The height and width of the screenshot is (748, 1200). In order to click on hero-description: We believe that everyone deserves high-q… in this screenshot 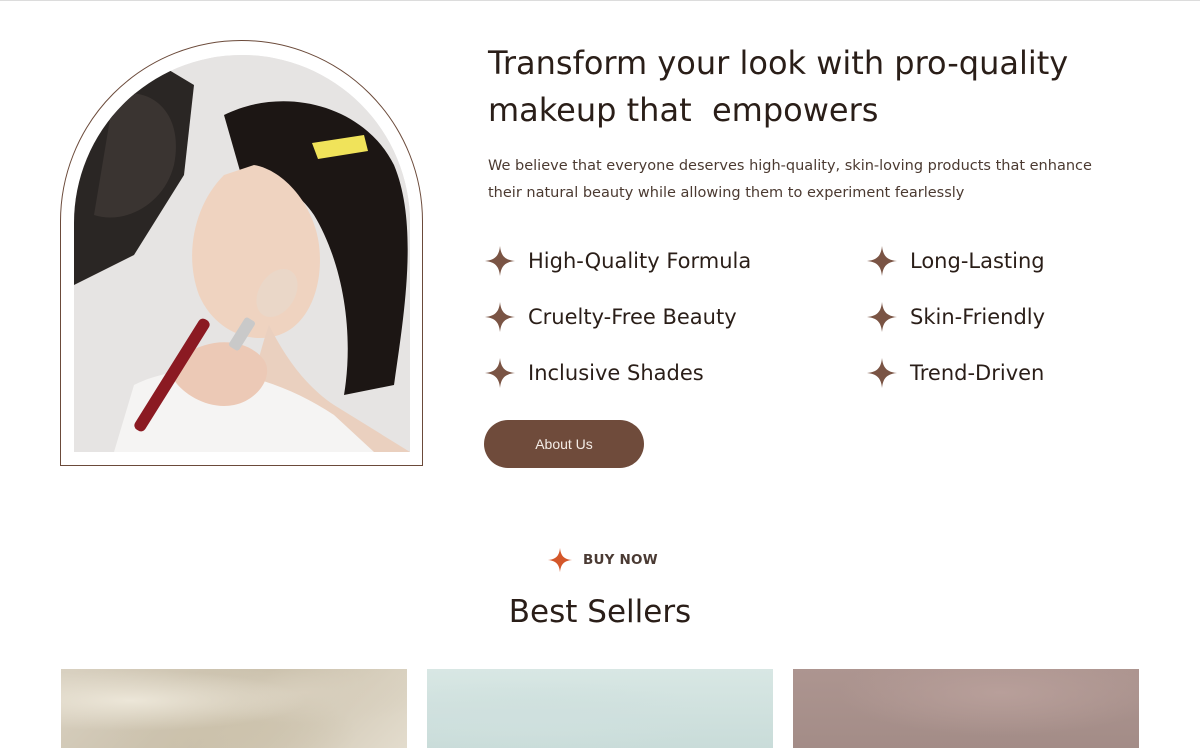, I will do `click(790, 179)`.